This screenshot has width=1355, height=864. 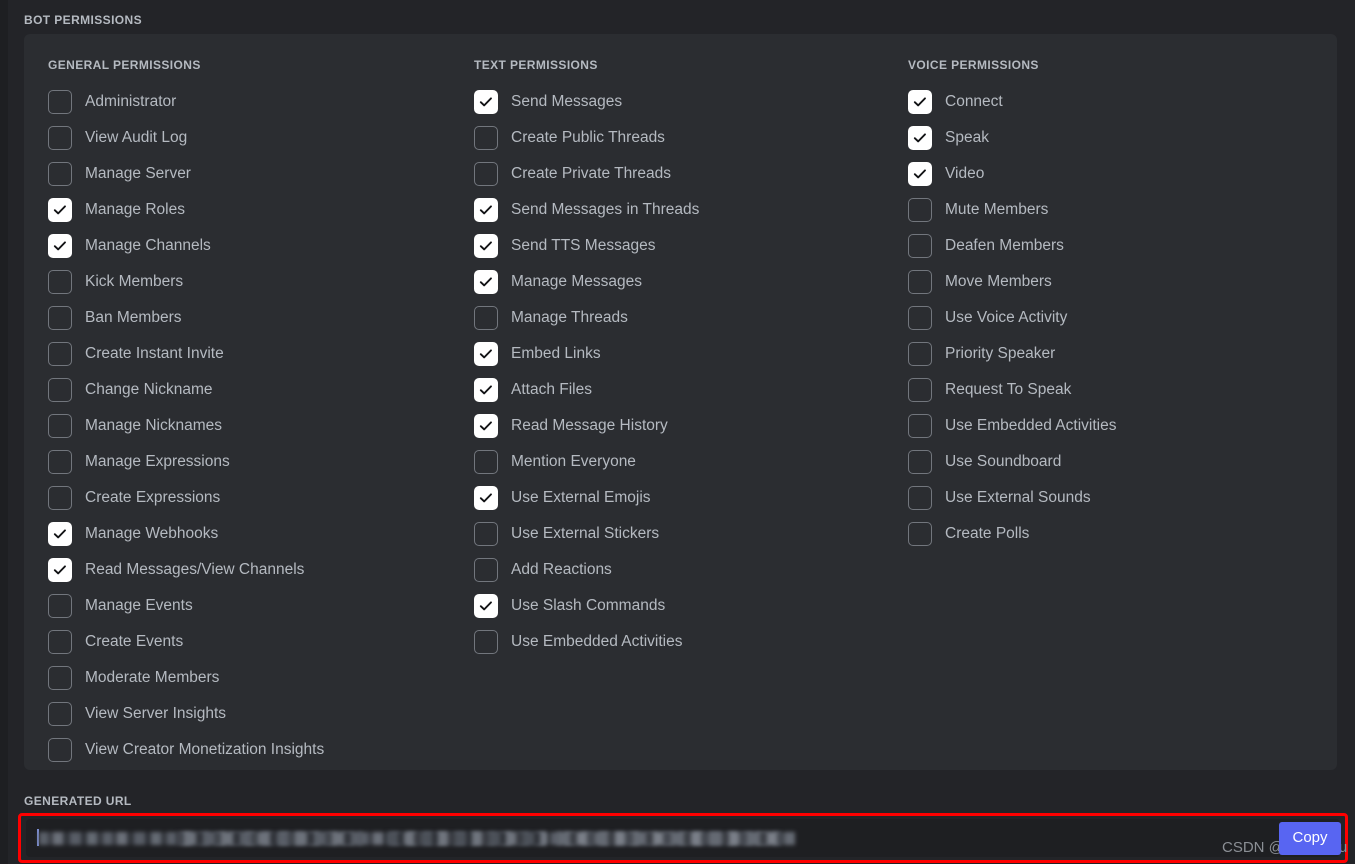 I want to click on permission-row: Create Events, so click(x=251, y=642).